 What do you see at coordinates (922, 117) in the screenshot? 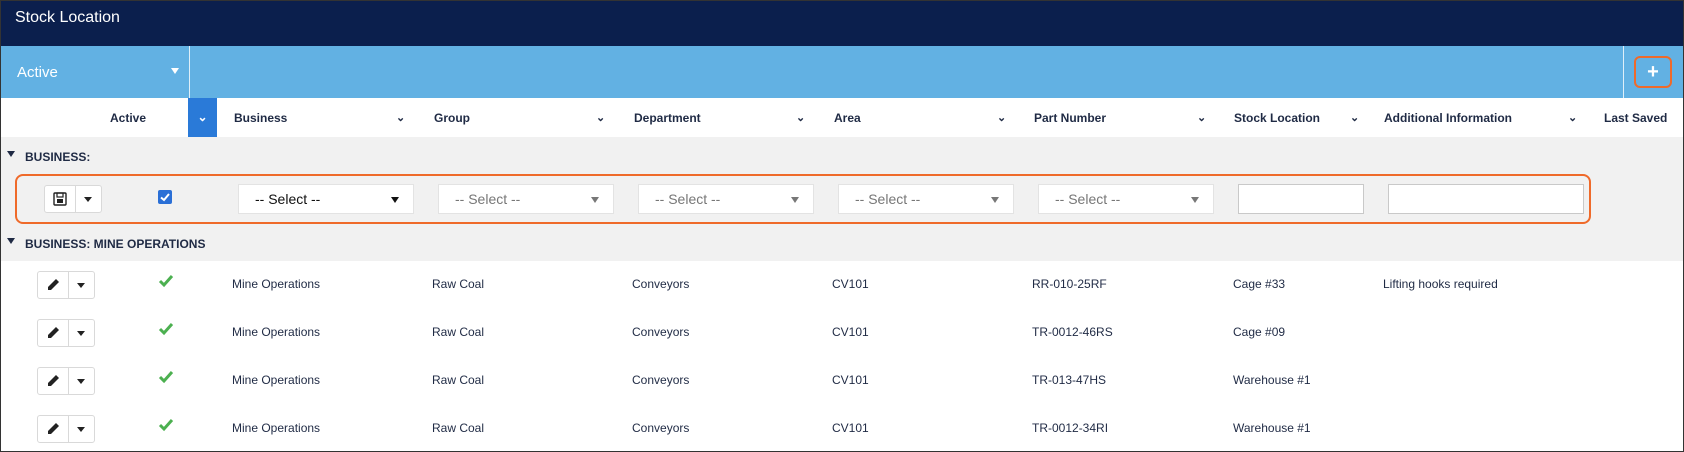
I see `column-header-area: Area ⌄` at bounding box center [922, 117].